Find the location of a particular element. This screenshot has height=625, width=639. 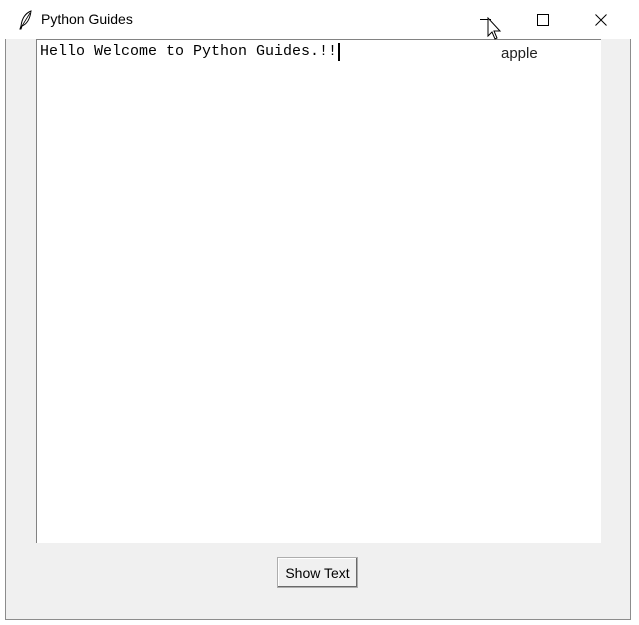

maximize-icon is located at coordinates (543, 19).